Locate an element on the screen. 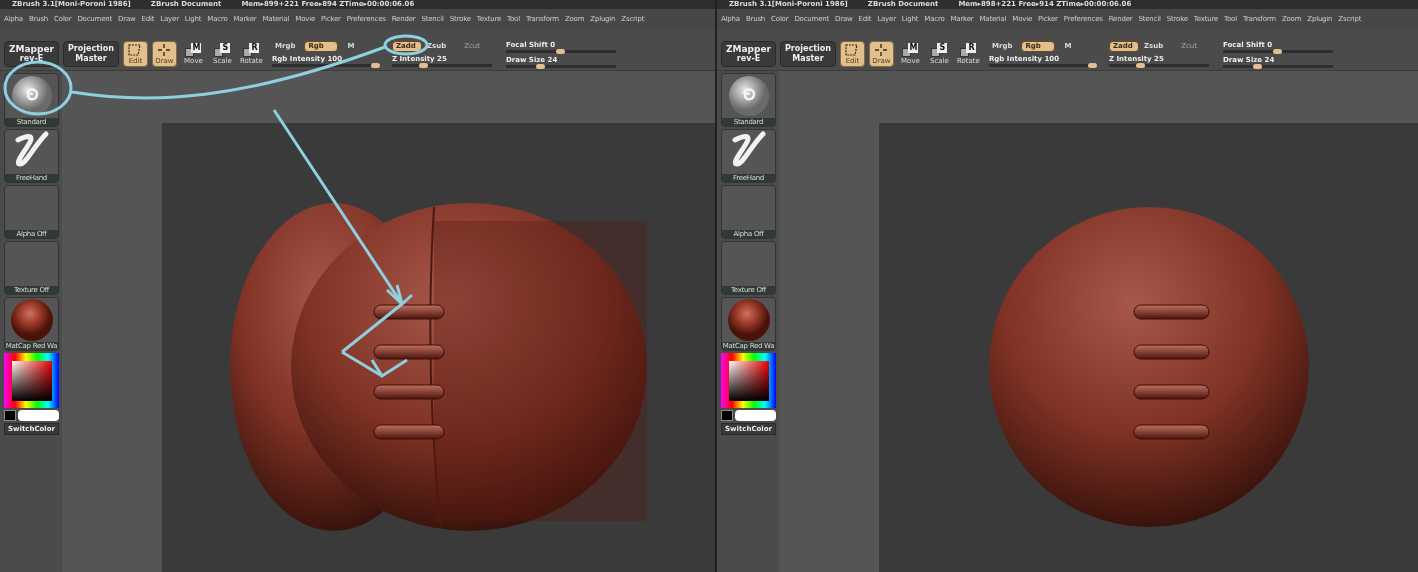 This screenshot has height=572, width=1418. slider-track is located at coordinates (325, 65).